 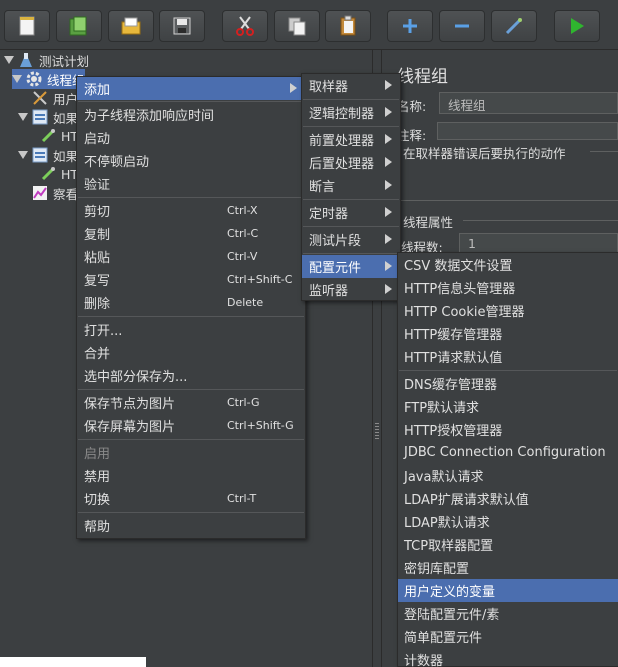 What do you see at coordinates (351, 85) in the screenshot?
I see `submenu-item-sampler: 取样器` at bounding box center [351, 85].